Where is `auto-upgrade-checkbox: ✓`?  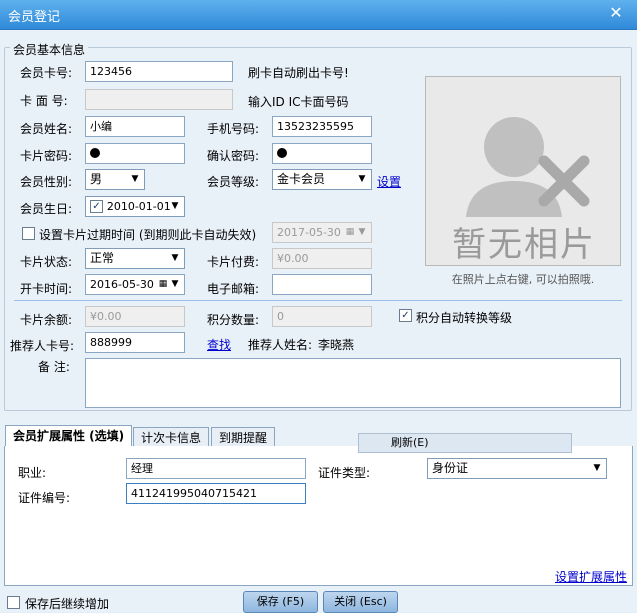 auto-upgrade-checkbox: ✓ is located at coordinates (405, 315).